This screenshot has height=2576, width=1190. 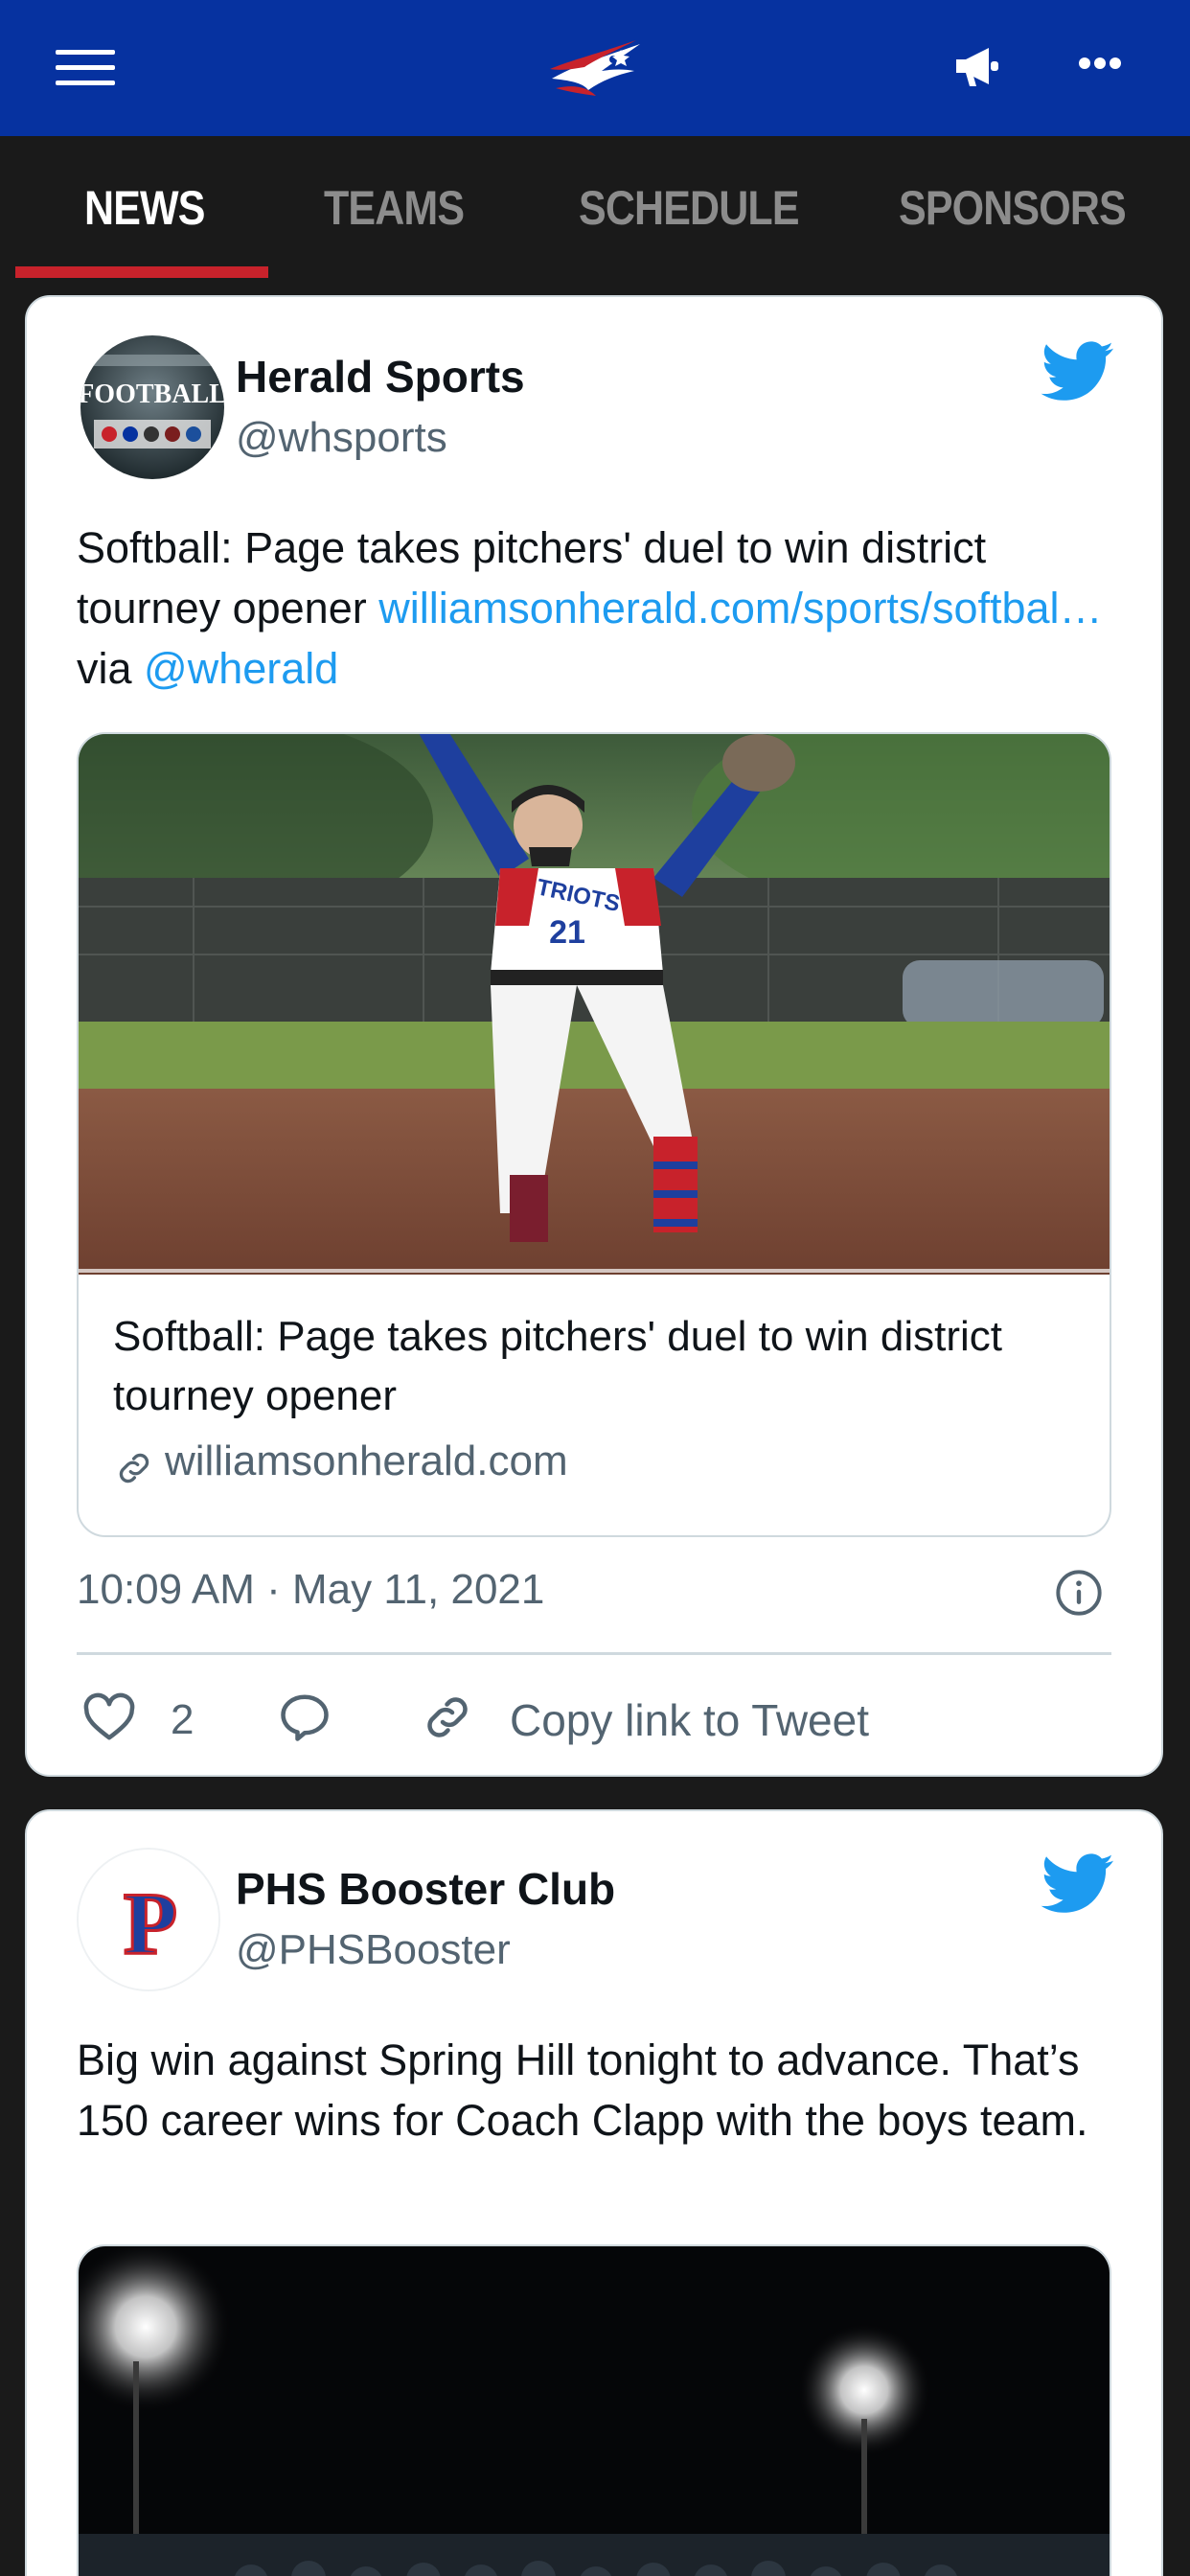 I want to click on app-bar, so click(x=595, y=68).